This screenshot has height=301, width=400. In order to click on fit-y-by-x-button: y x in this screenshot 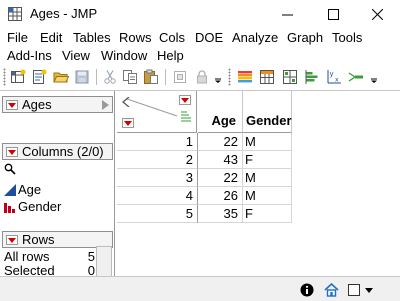, I will do `click(334, 77)`.